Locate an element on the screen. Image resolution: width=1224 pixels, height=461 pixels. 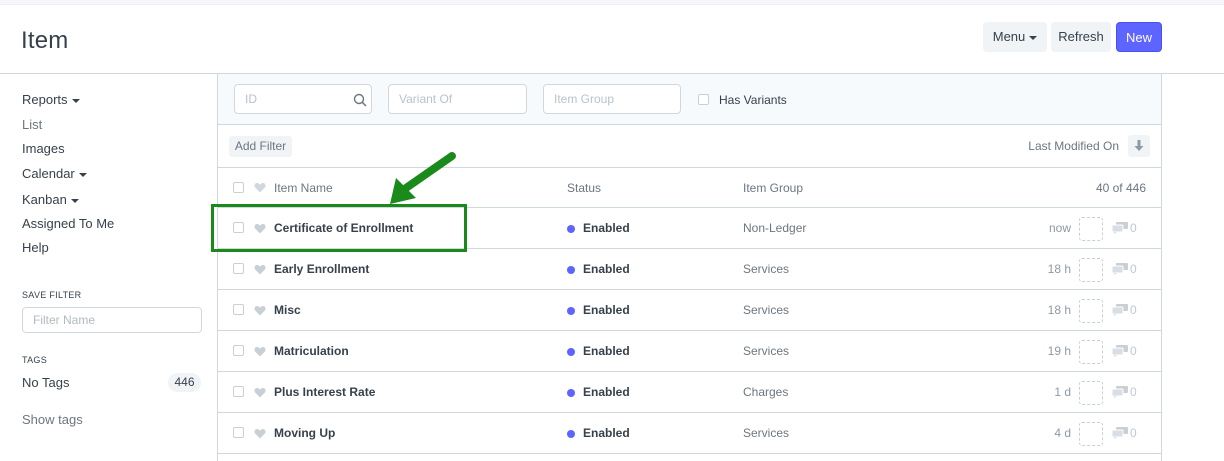
no-tags-item: No Tags is located at coordinates (45, 382).